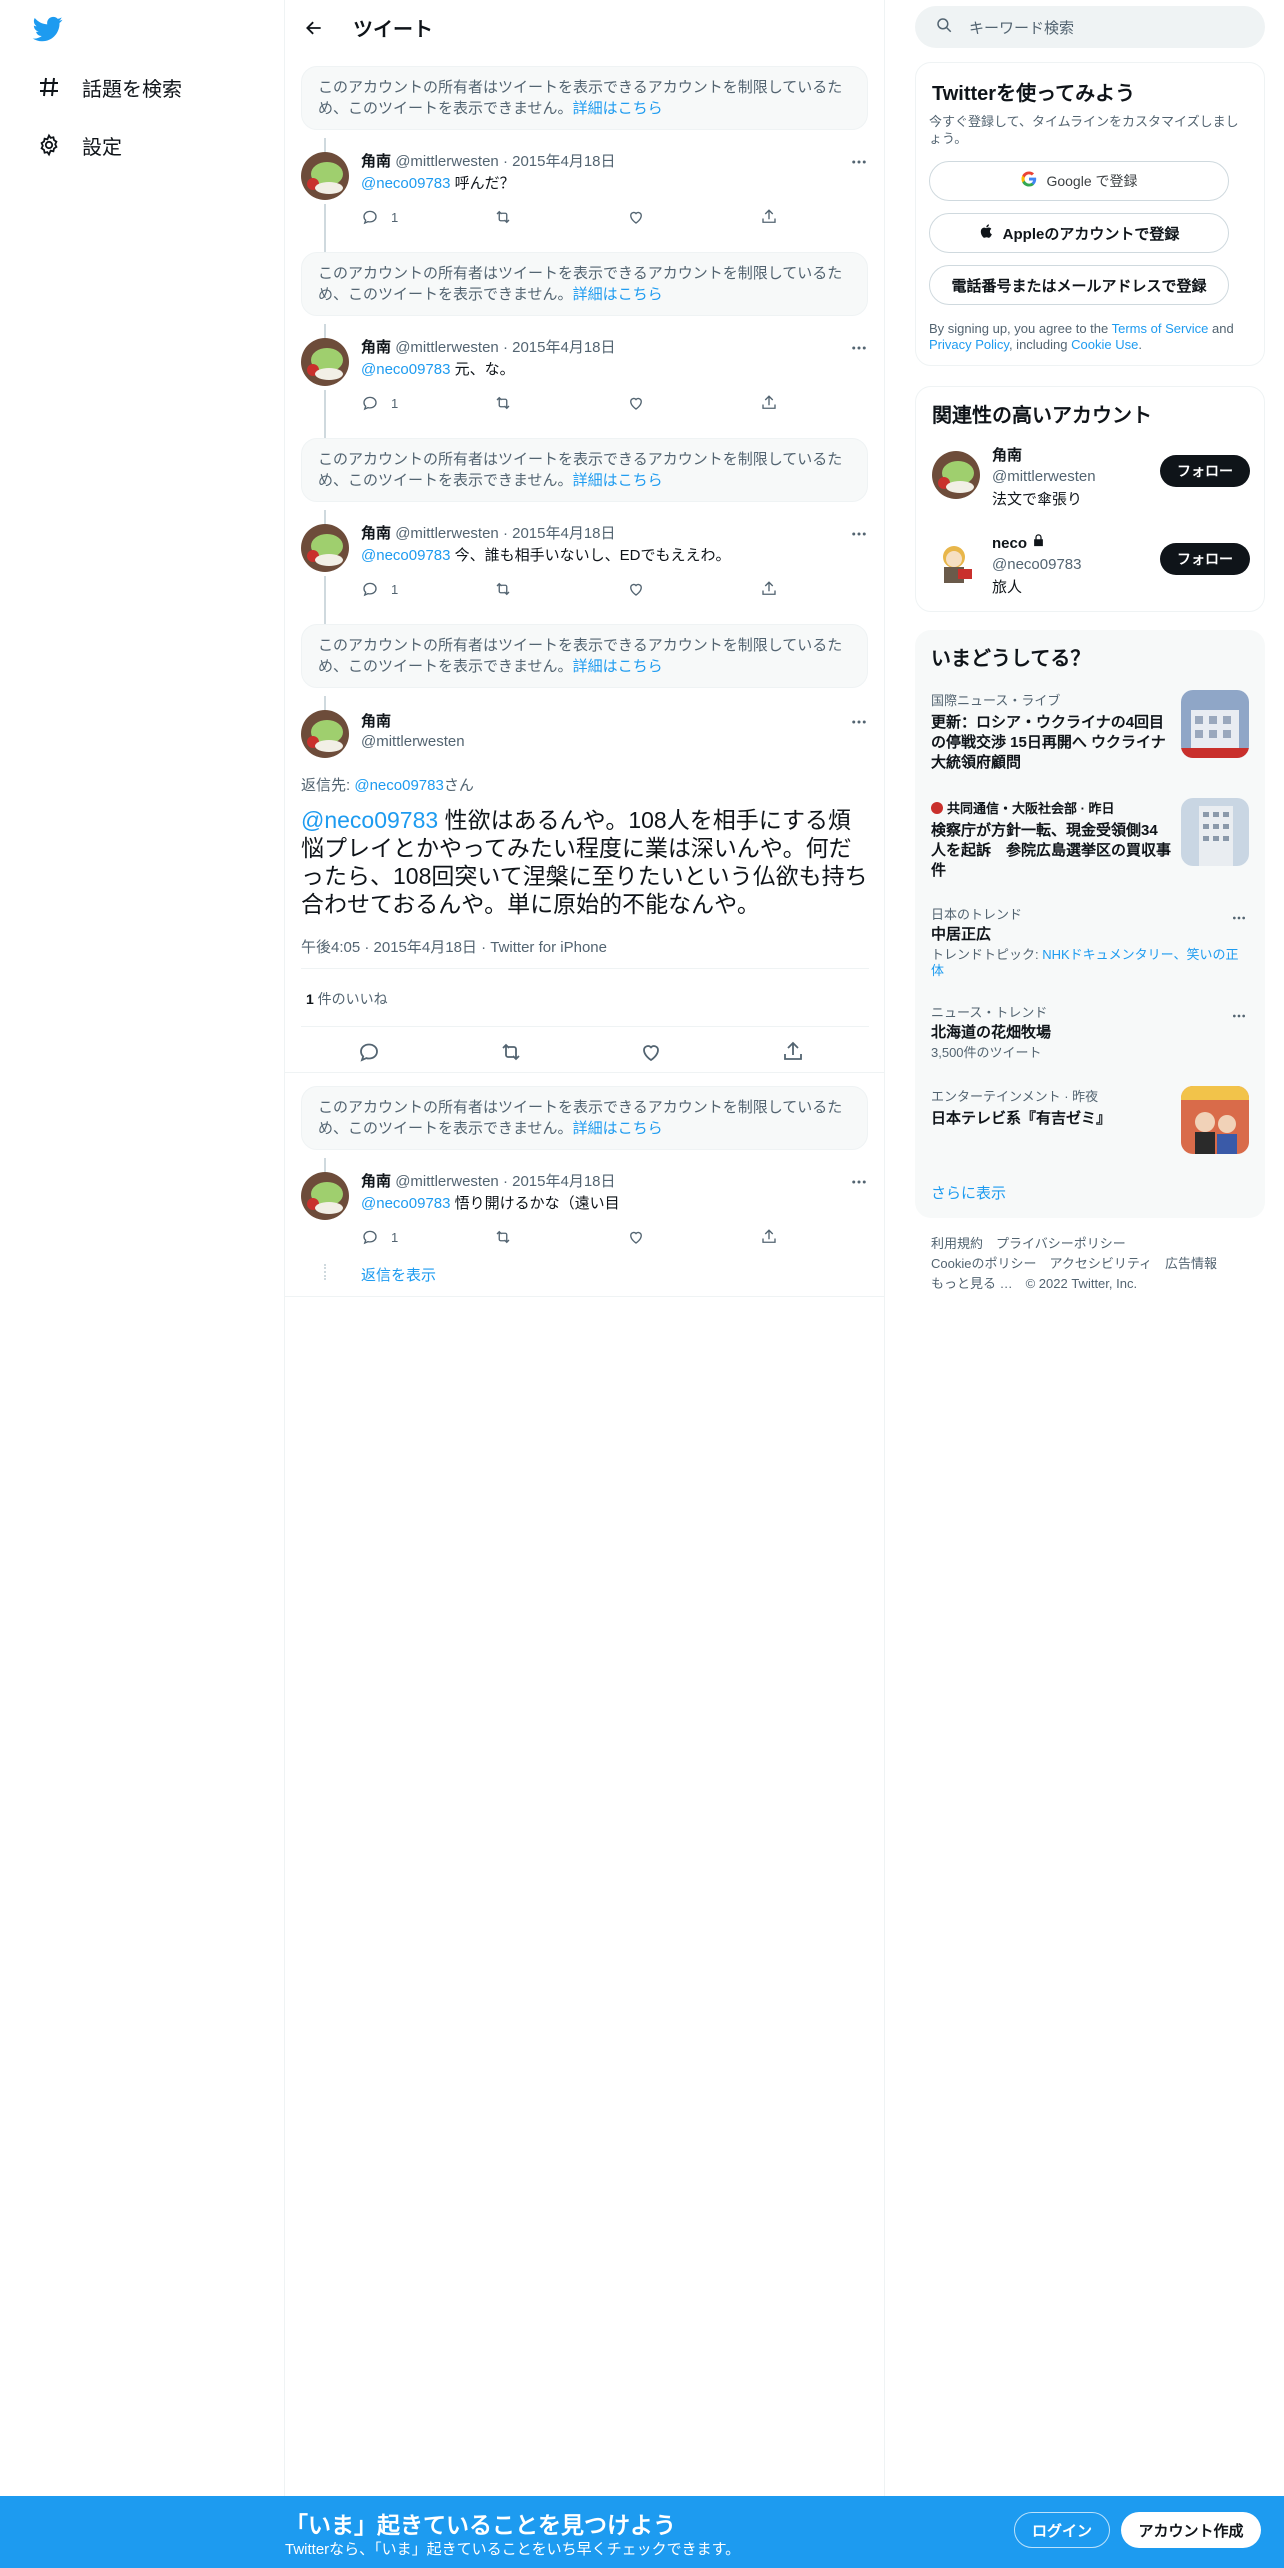 The image size is (1284, 2568). What do you see at coordinates (1044, 455) in the screenshot?
I see `account-name: 角南` at bounding box center [1044, 455].